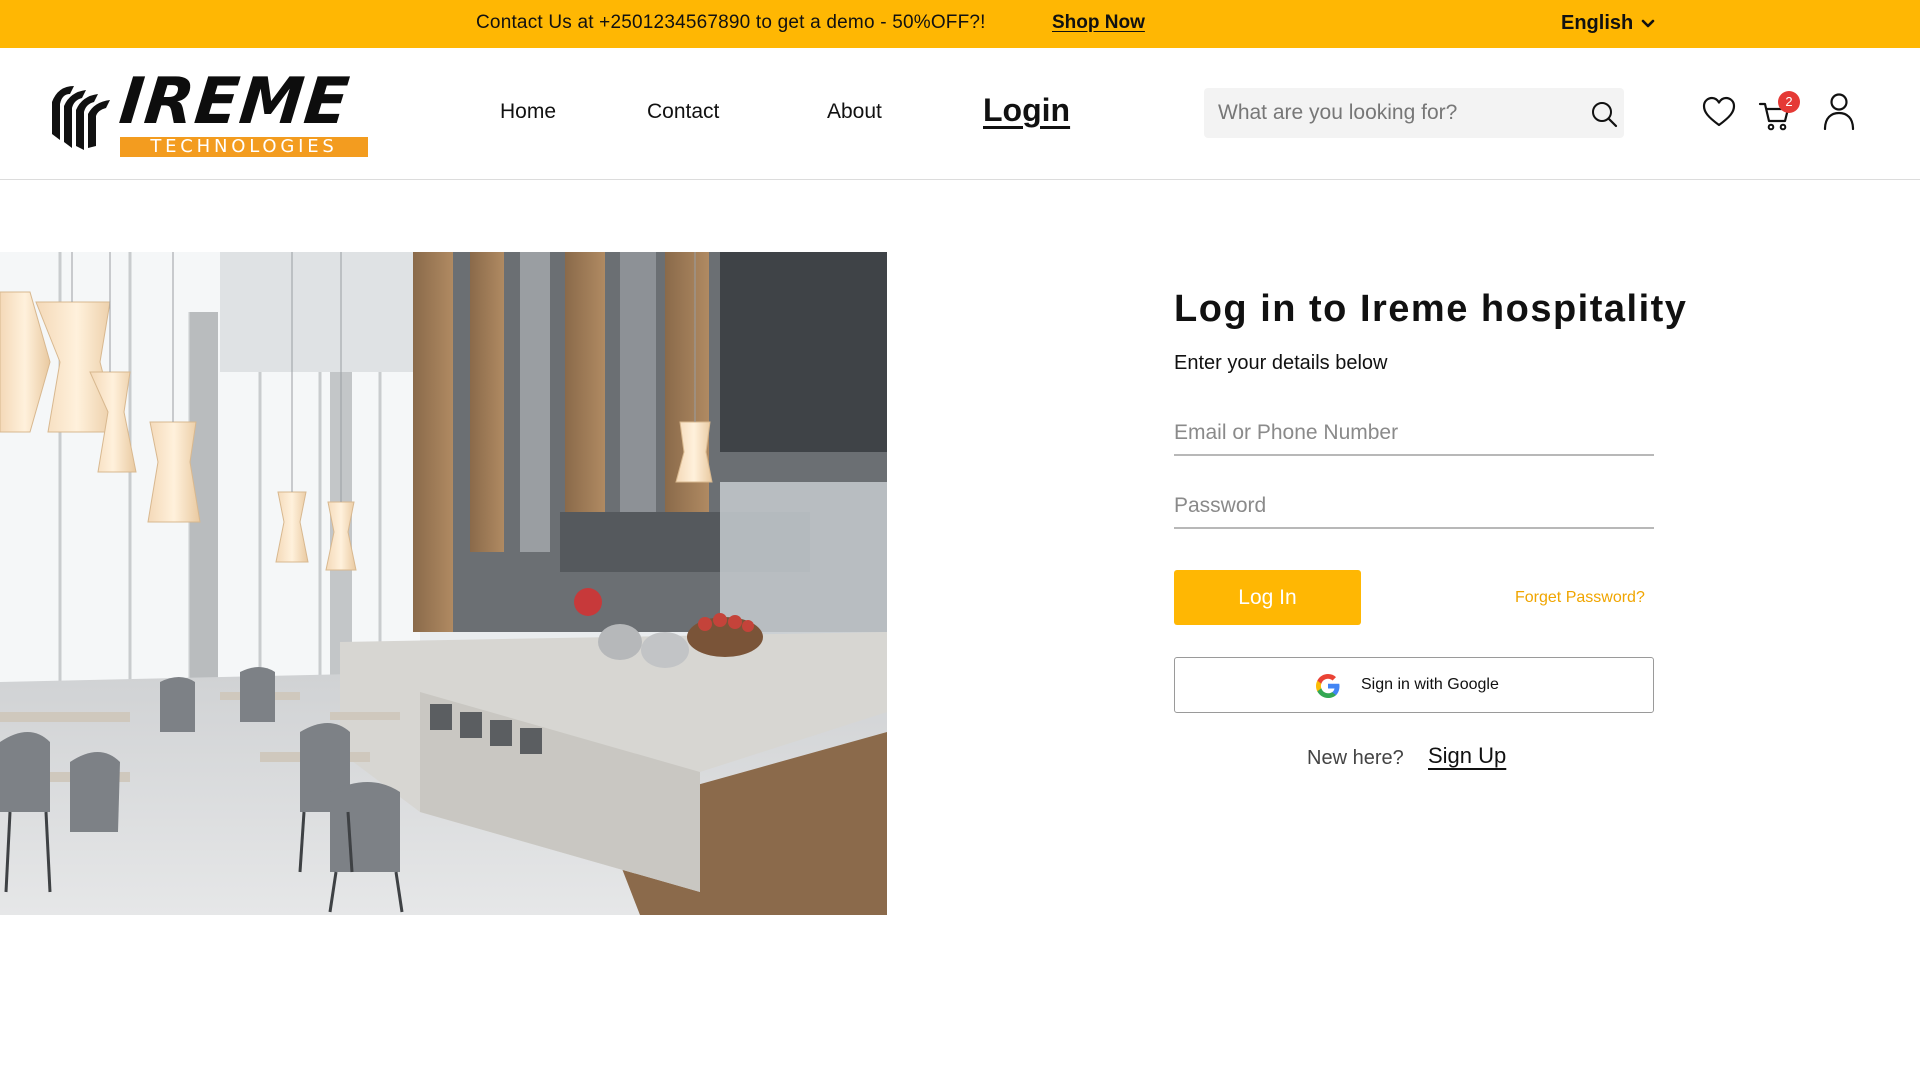 The image size is (1920, 1080). What do you see at coordinates (1430, 684) in the screenshot?
I see `google-signin-label: Sign in with Google` at bounding box center [1430, 684].